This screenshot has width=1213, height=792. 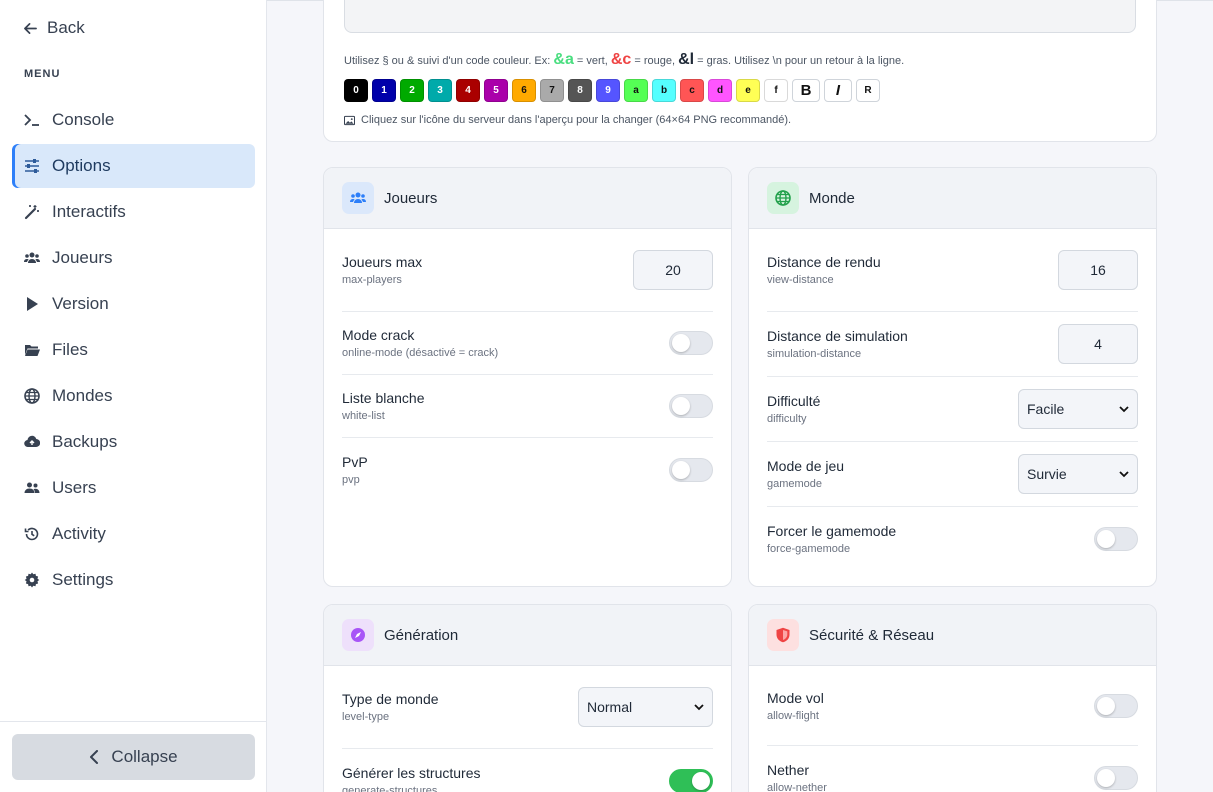 What do you see at coordinates (563, 59) in the screenshot?
I see `code-green-example: &a` at bounding box center [563, 59].